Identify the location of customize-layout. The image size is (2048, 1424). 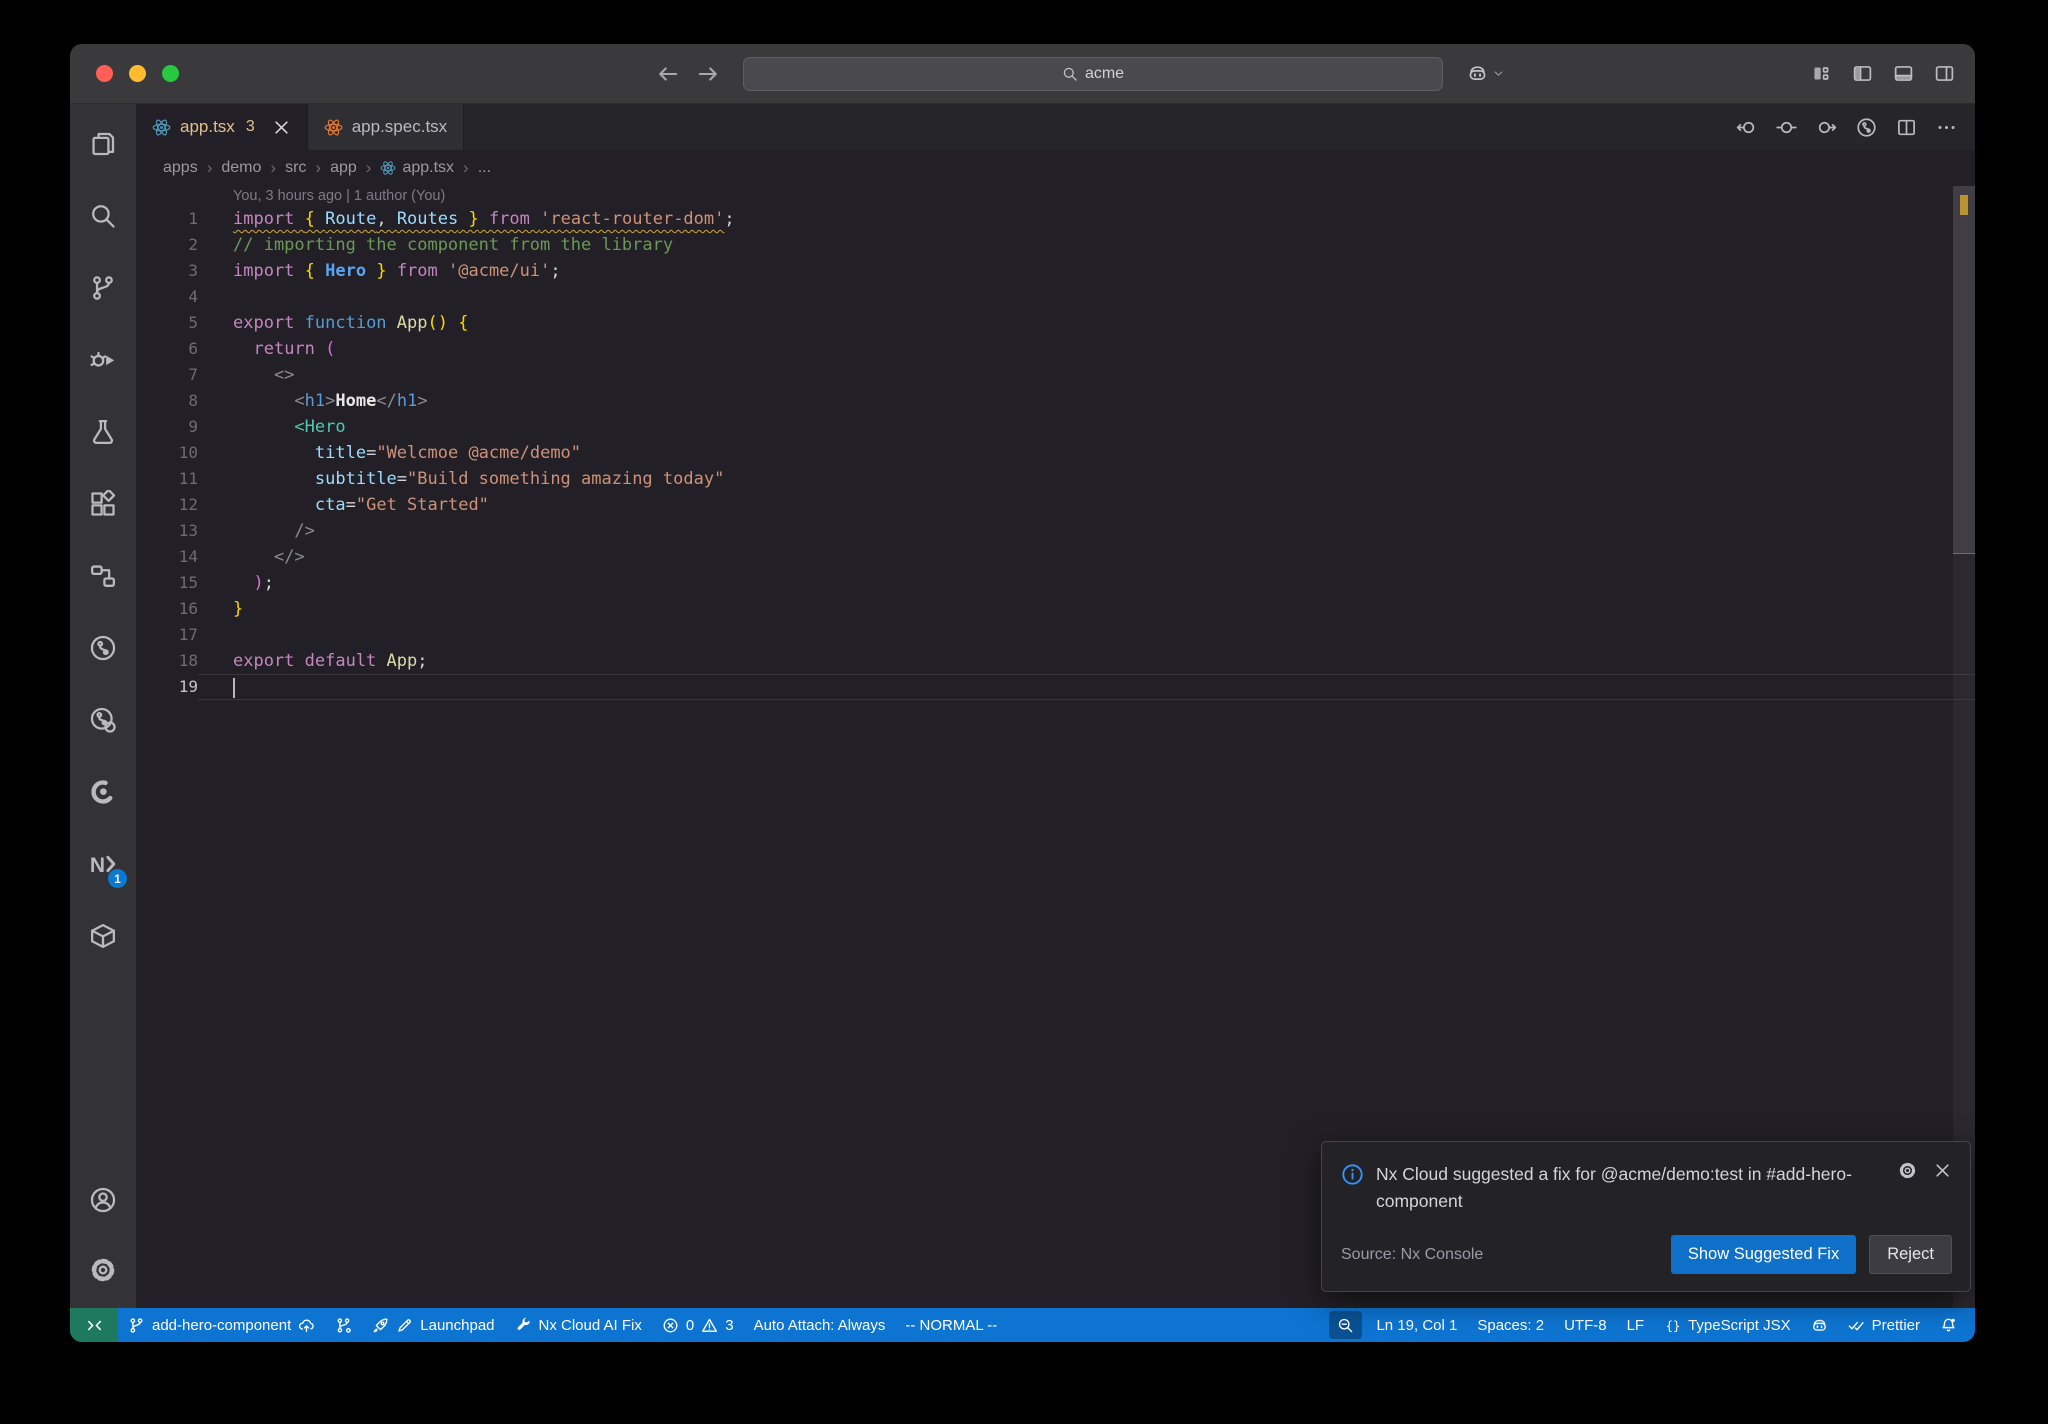
(1821, 73).